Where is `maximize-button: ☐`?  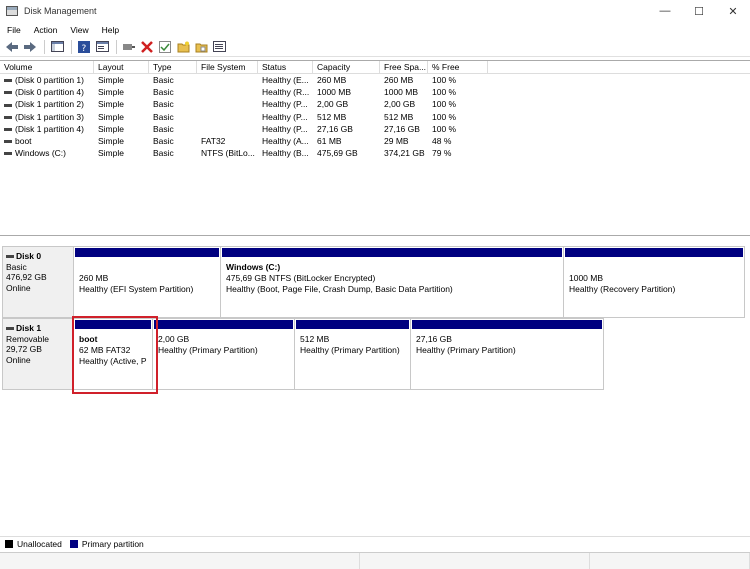 maximize-button: ☐ is located at coordinates (699, 11).